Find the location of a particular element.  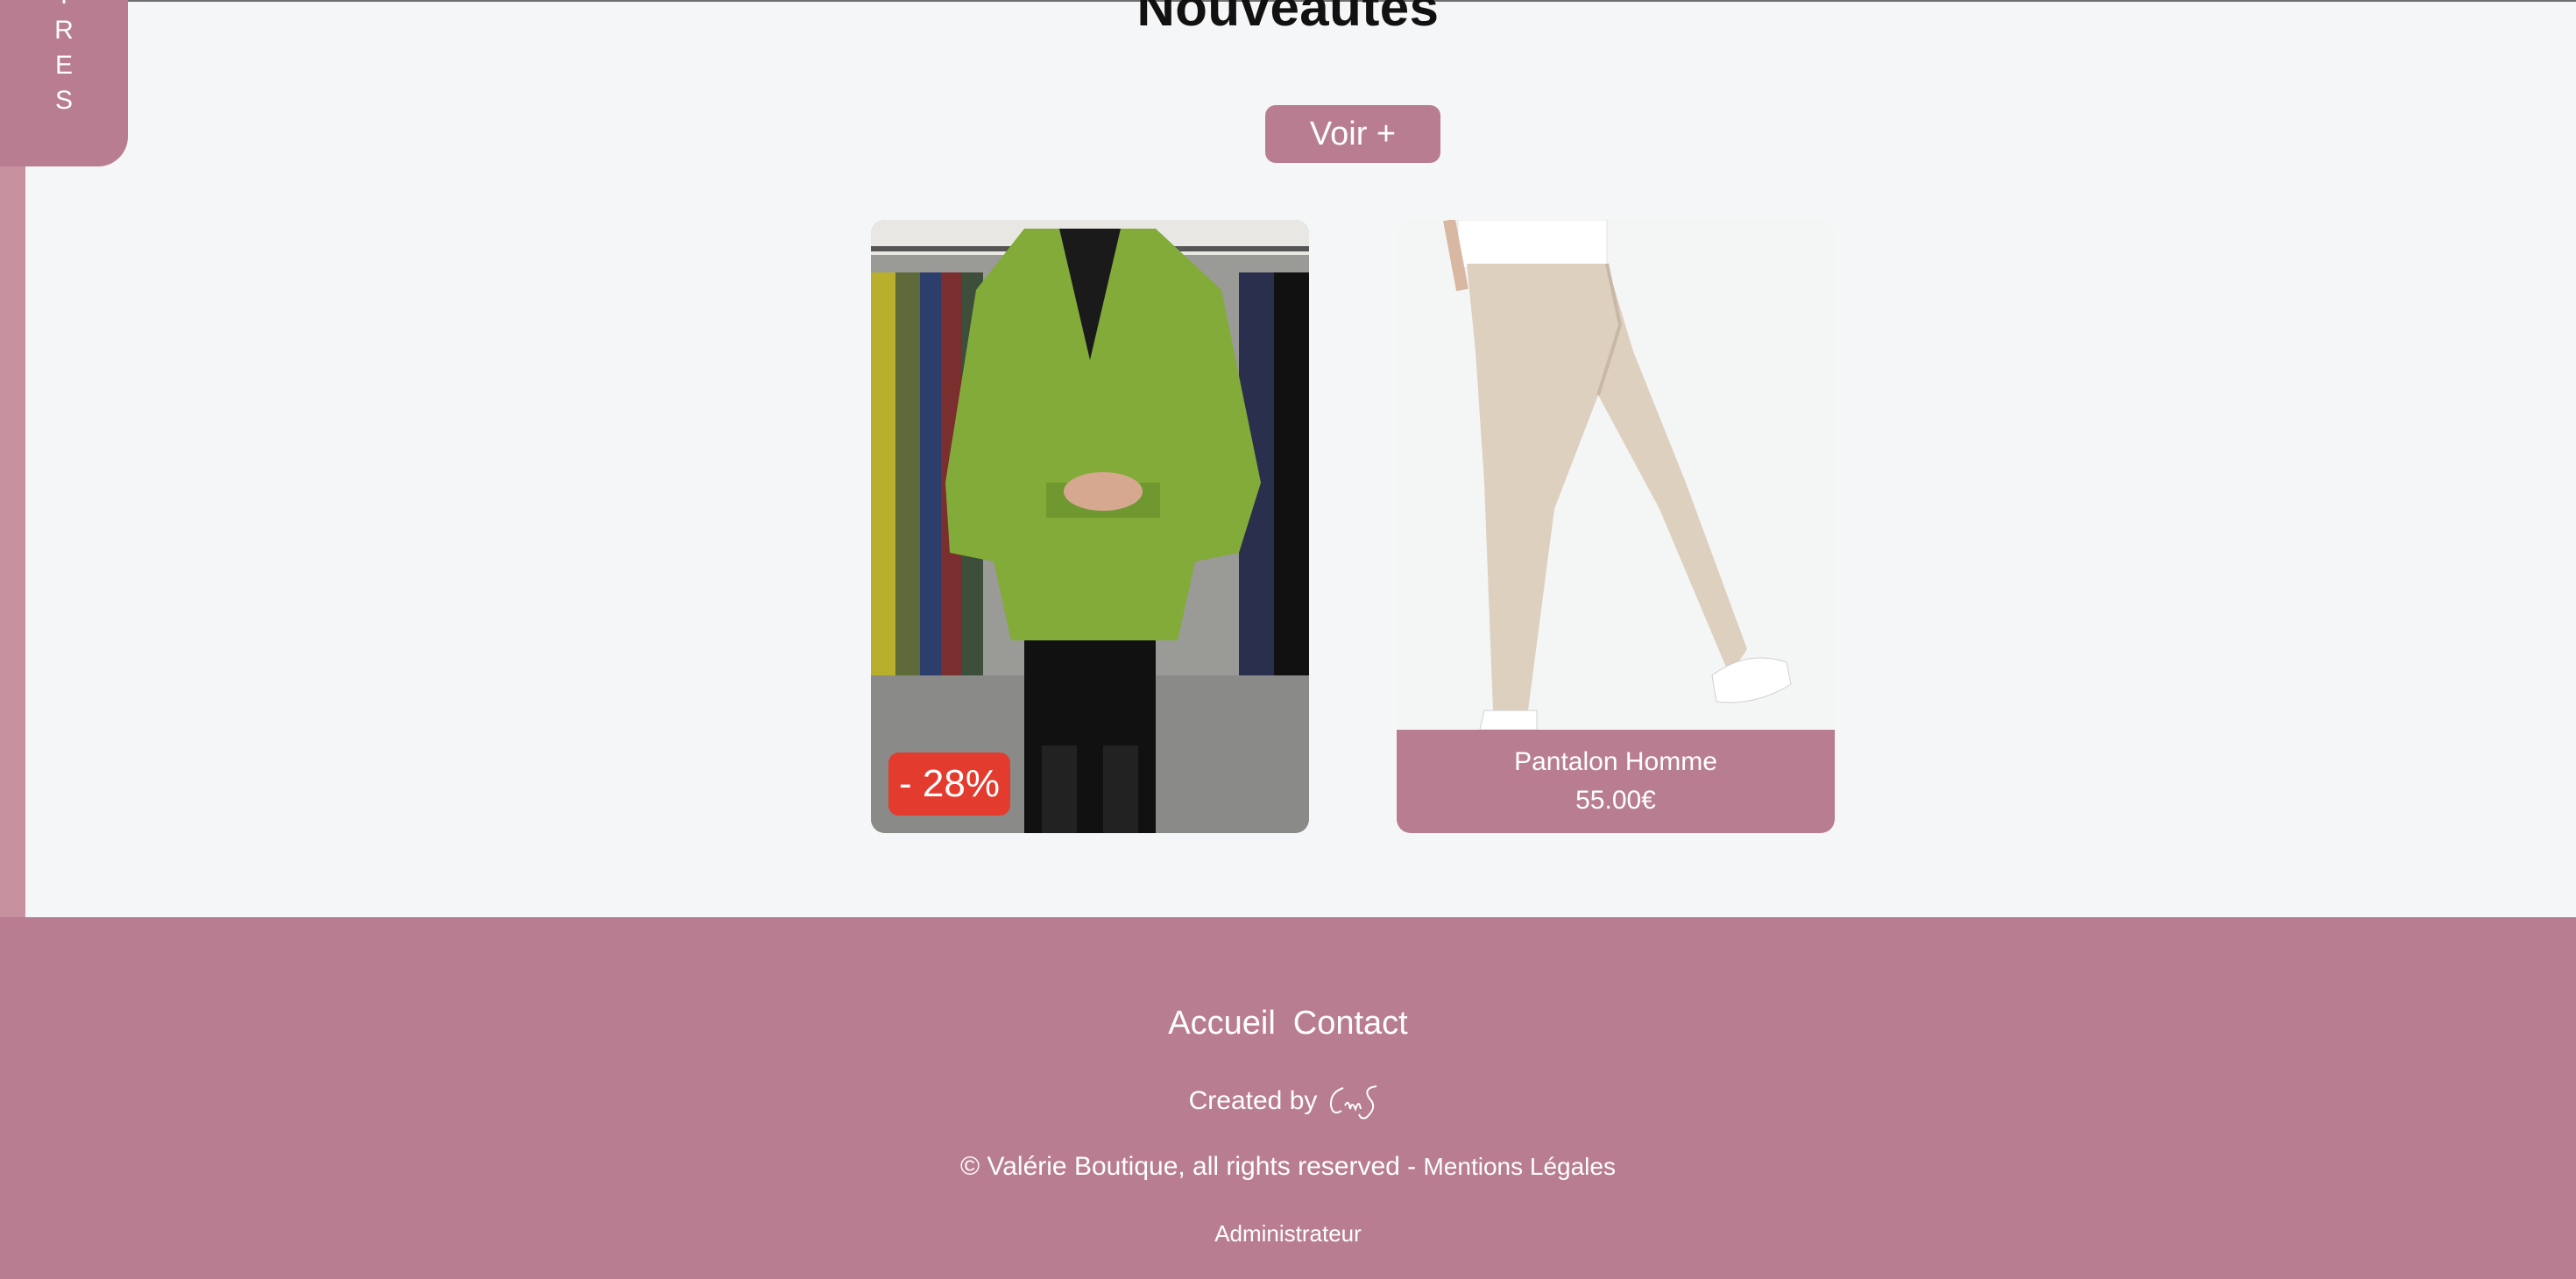

admin-link-row: Administrateur is located at coordinates (1288, 1233).